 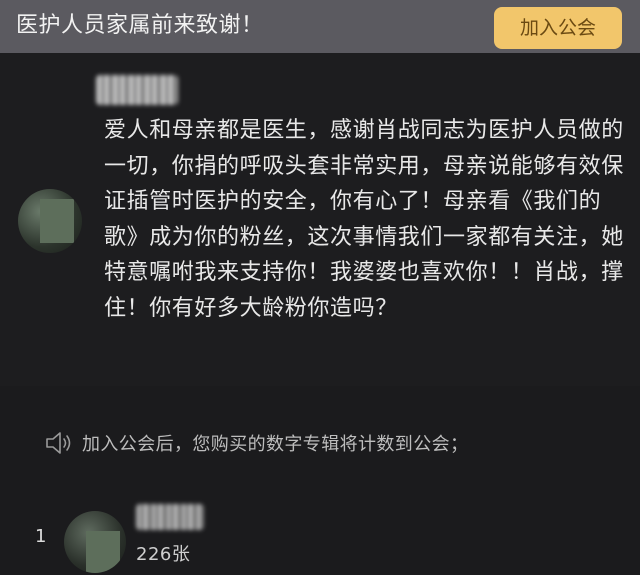 I want to click on join-guild-button: 加入公会, so click(x=558, y=28).